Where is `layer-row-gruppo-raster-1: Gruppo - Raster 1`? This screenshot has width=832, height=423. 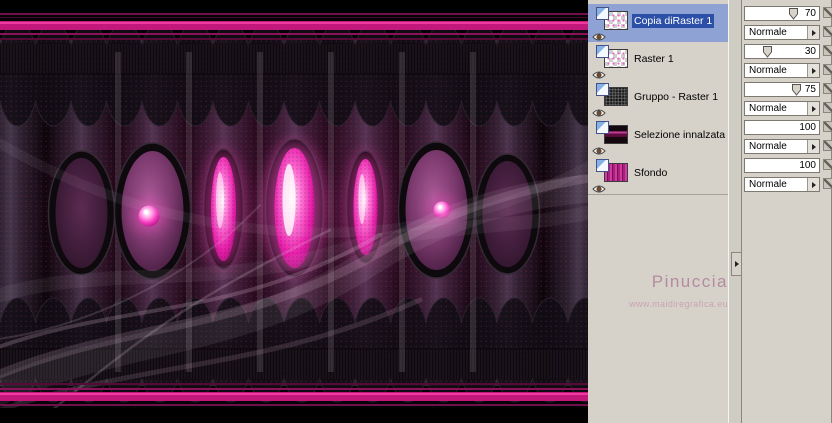
layer-row-gruppo-raster-1: Gruppo - Raster 1 is located at coordinates (658, 99).